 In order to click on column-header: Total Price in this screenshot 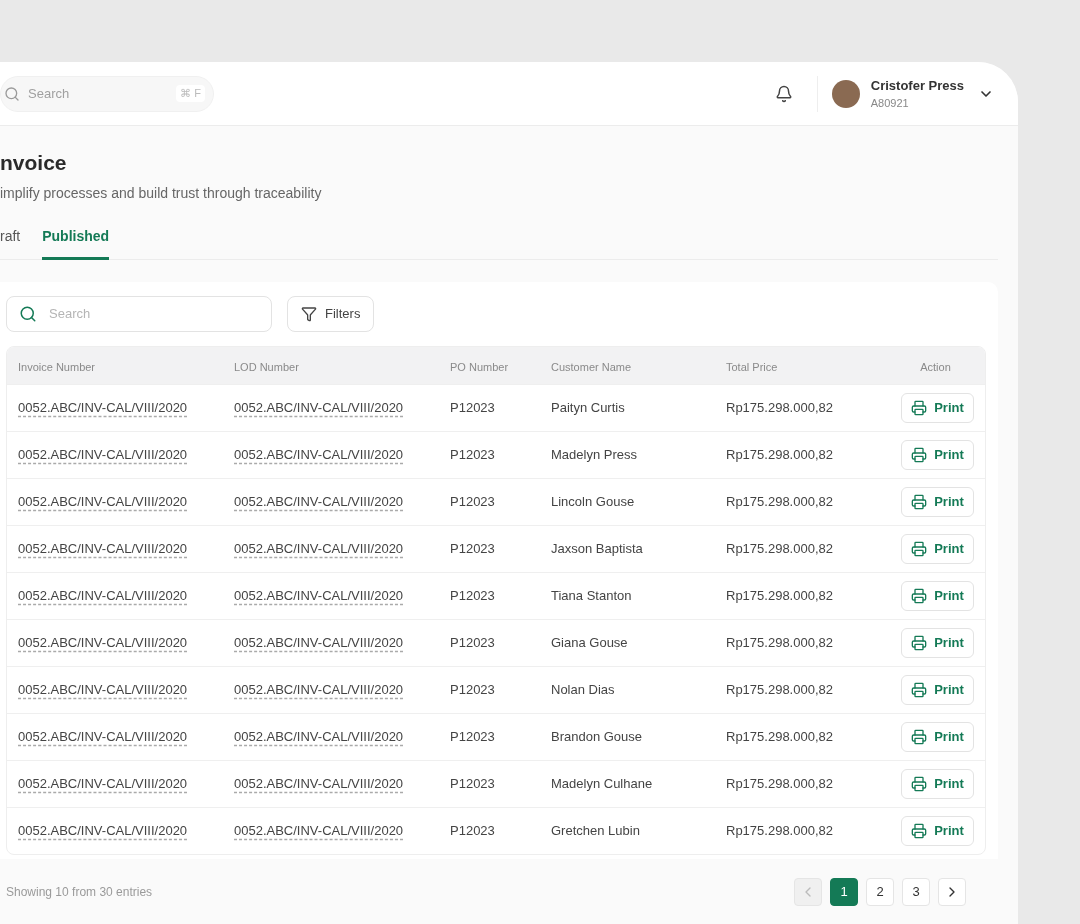, I will do `click(752, 366)`.